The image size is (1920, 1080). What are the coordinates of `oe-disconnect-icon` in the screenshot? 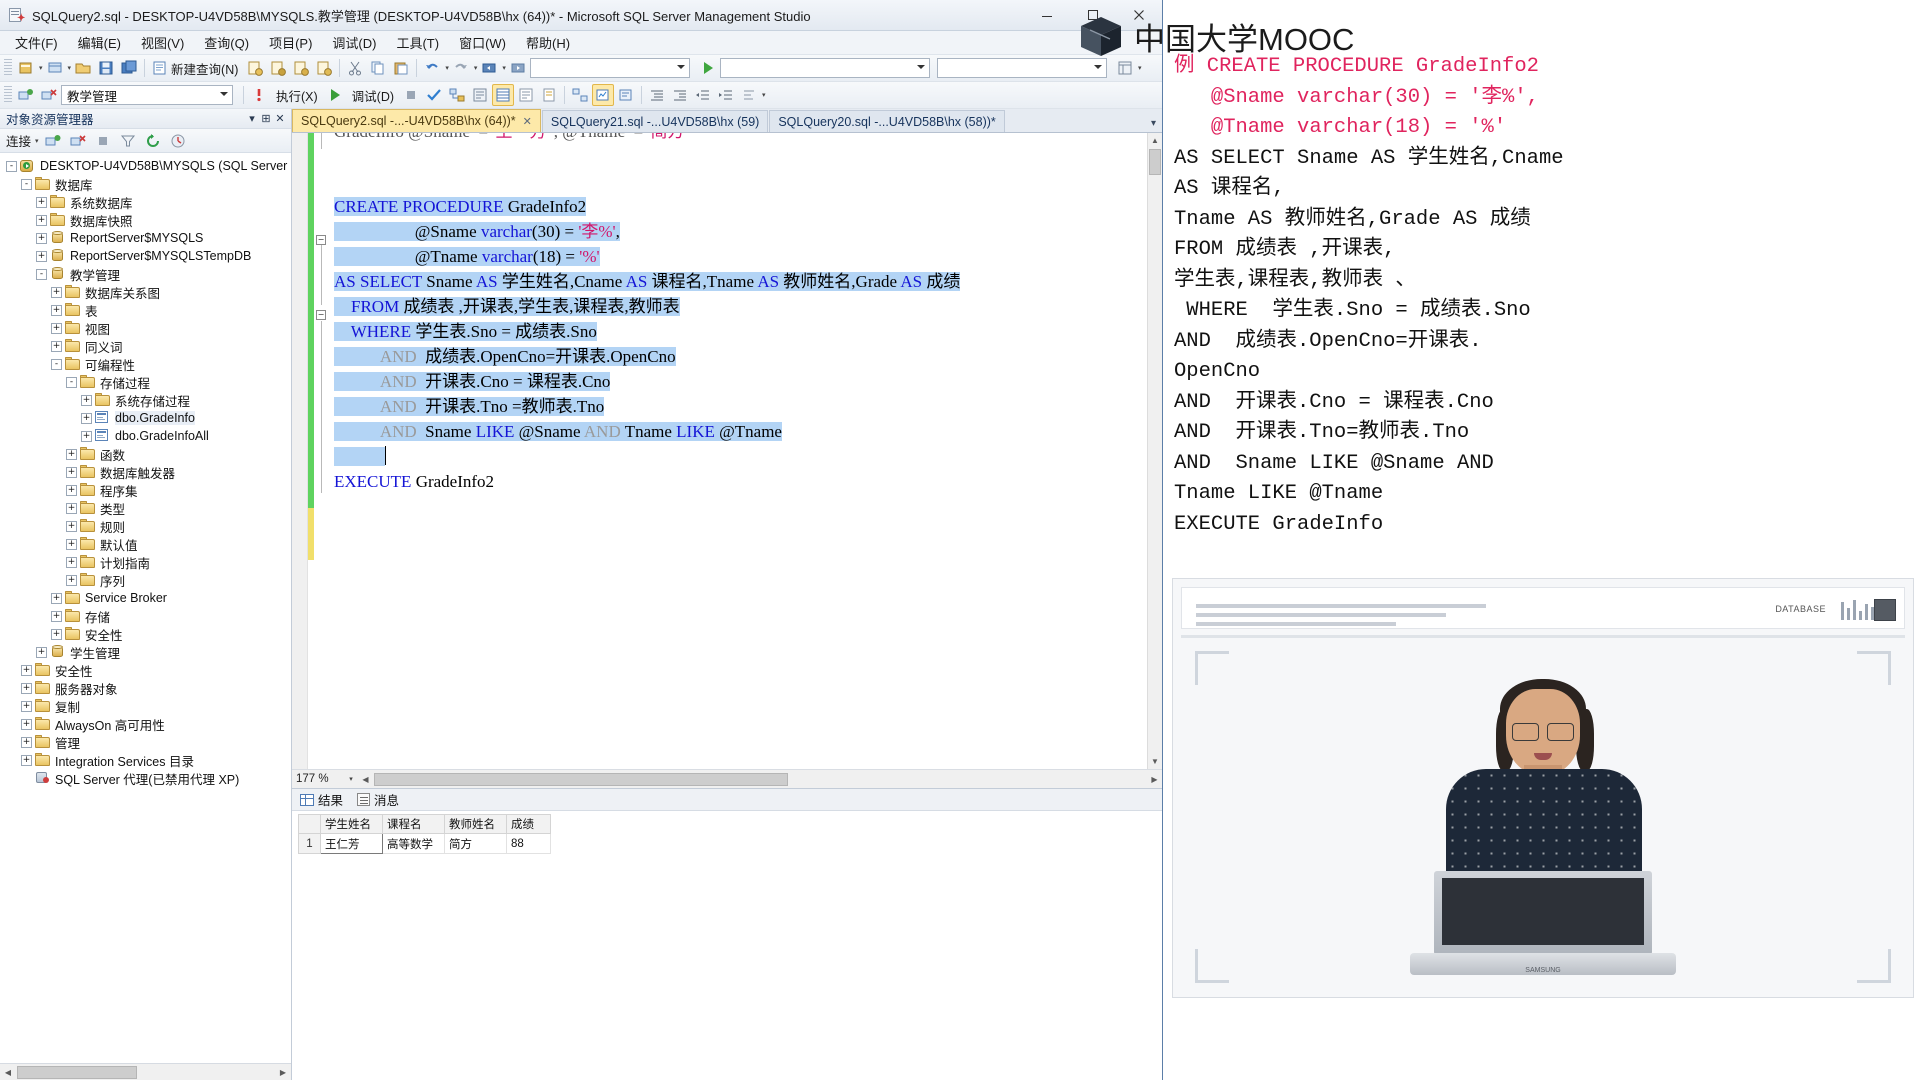 It's located at (78, 141).